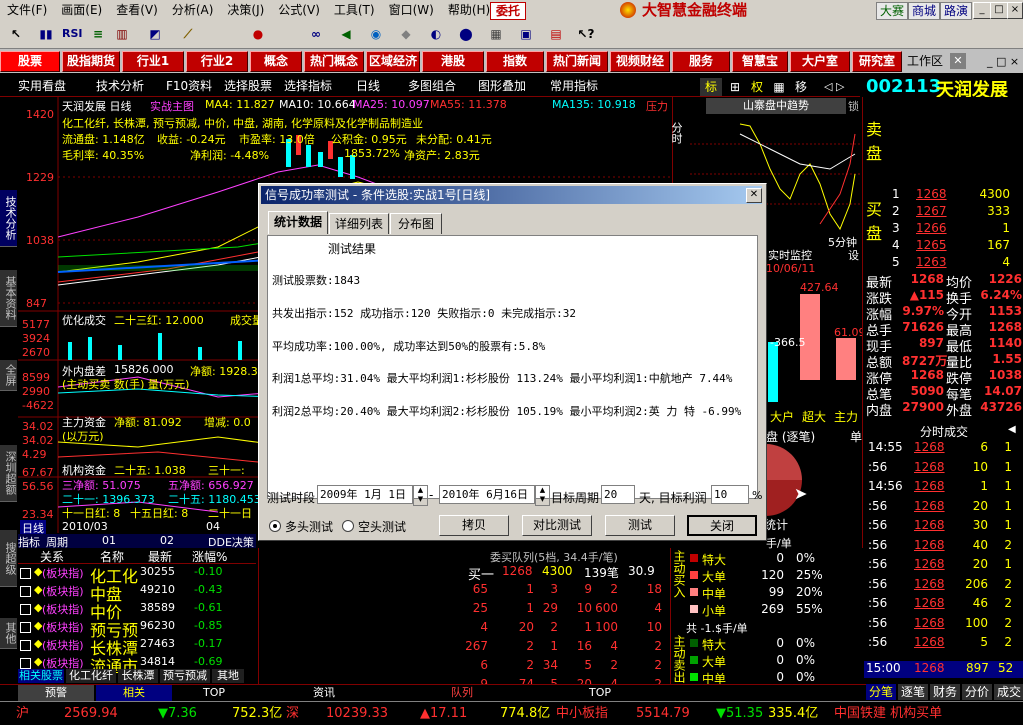 The image size is (1023, 725). What do you see at coordinates (931, 245) in the screenshot?
I see `buy-level-price: 1265` at bounding box center [931, 245].